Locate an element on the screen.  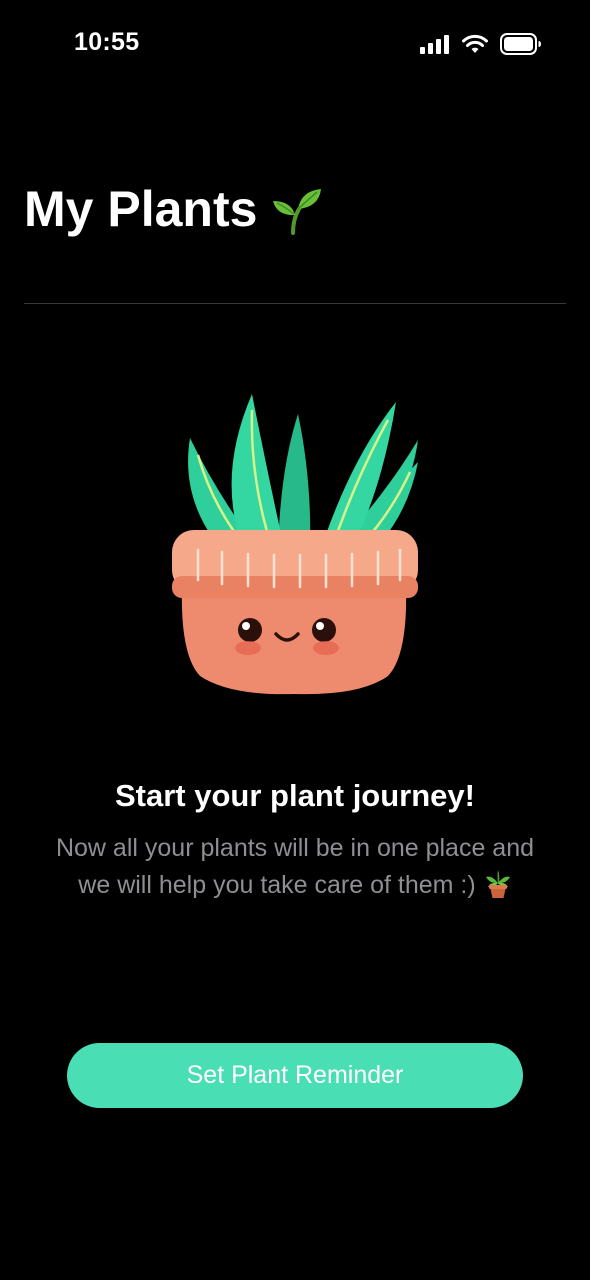
status-bar: 10:55 is located at coordinates (295, 45).